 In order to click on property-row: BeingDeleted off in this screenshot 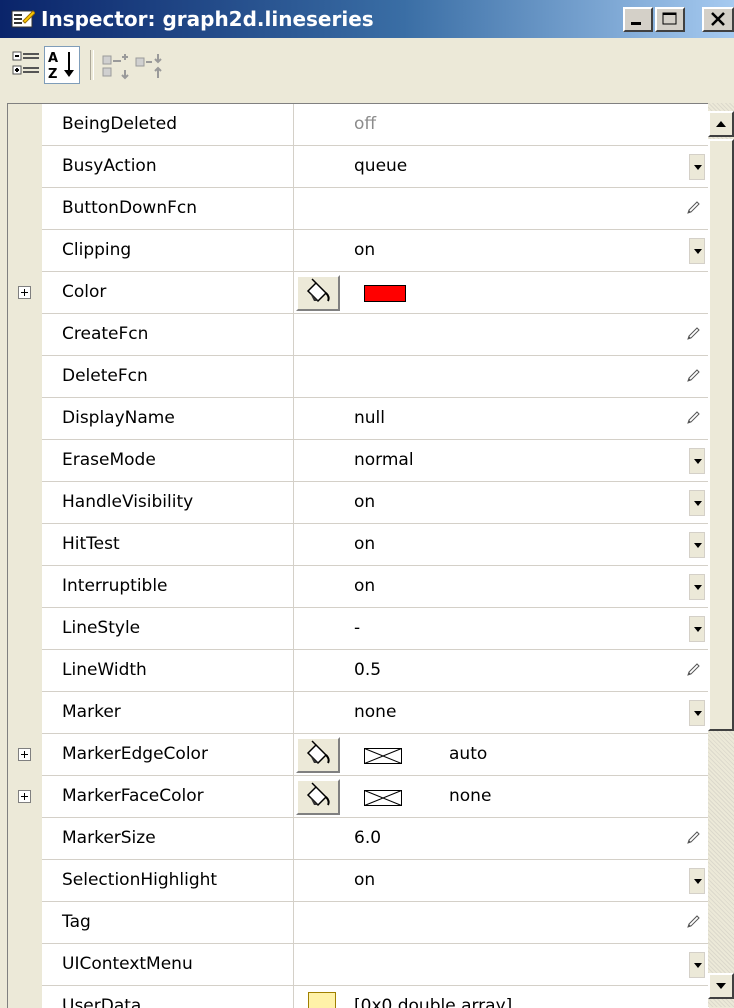, I will do `click(358, 125)`.